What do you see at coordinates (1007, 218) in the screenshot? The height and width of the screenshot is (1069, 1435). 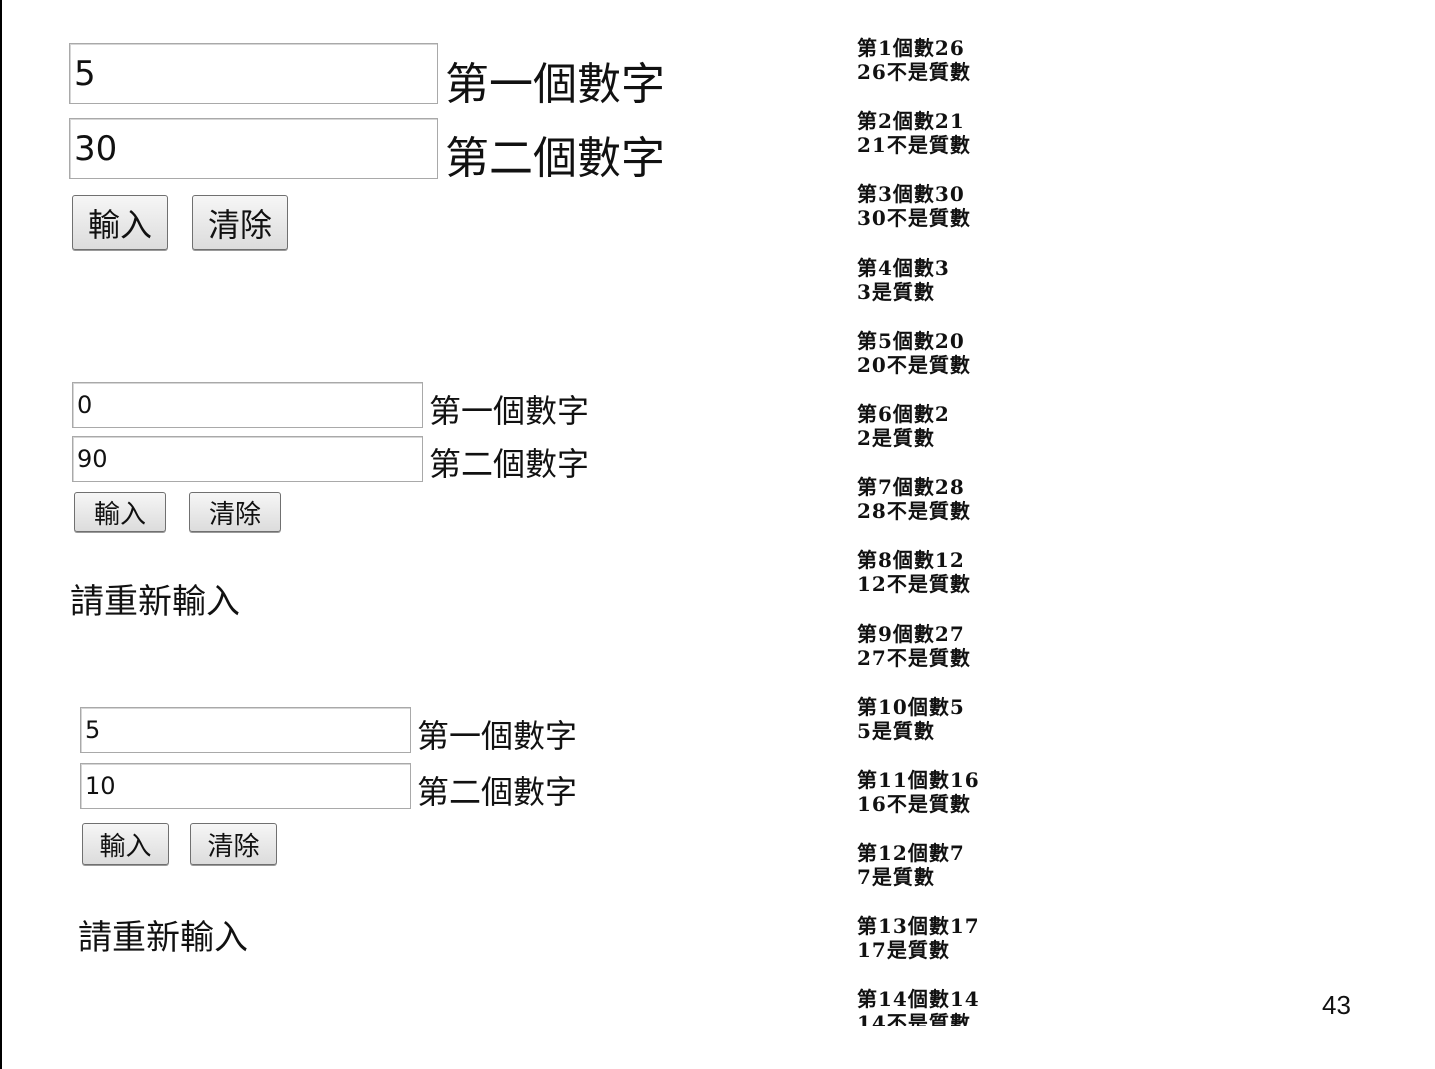 I see `result-item: 第3個數30 30不是質數` at bounding box center [1007, 218].